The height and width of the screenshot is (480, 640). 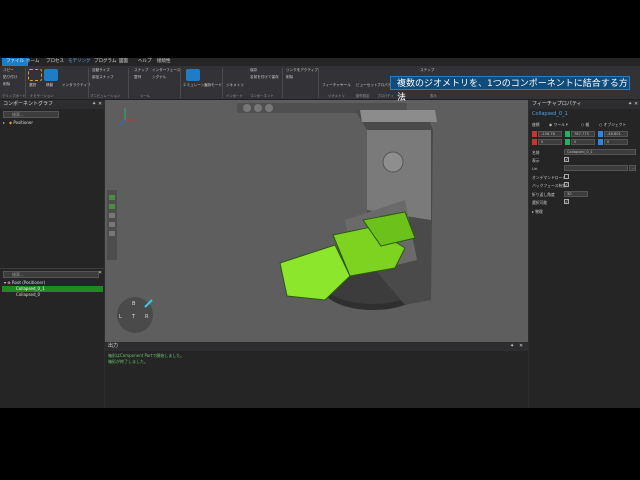 I want to click on visible-checkbox: ✓, so click(x=566, y=159).